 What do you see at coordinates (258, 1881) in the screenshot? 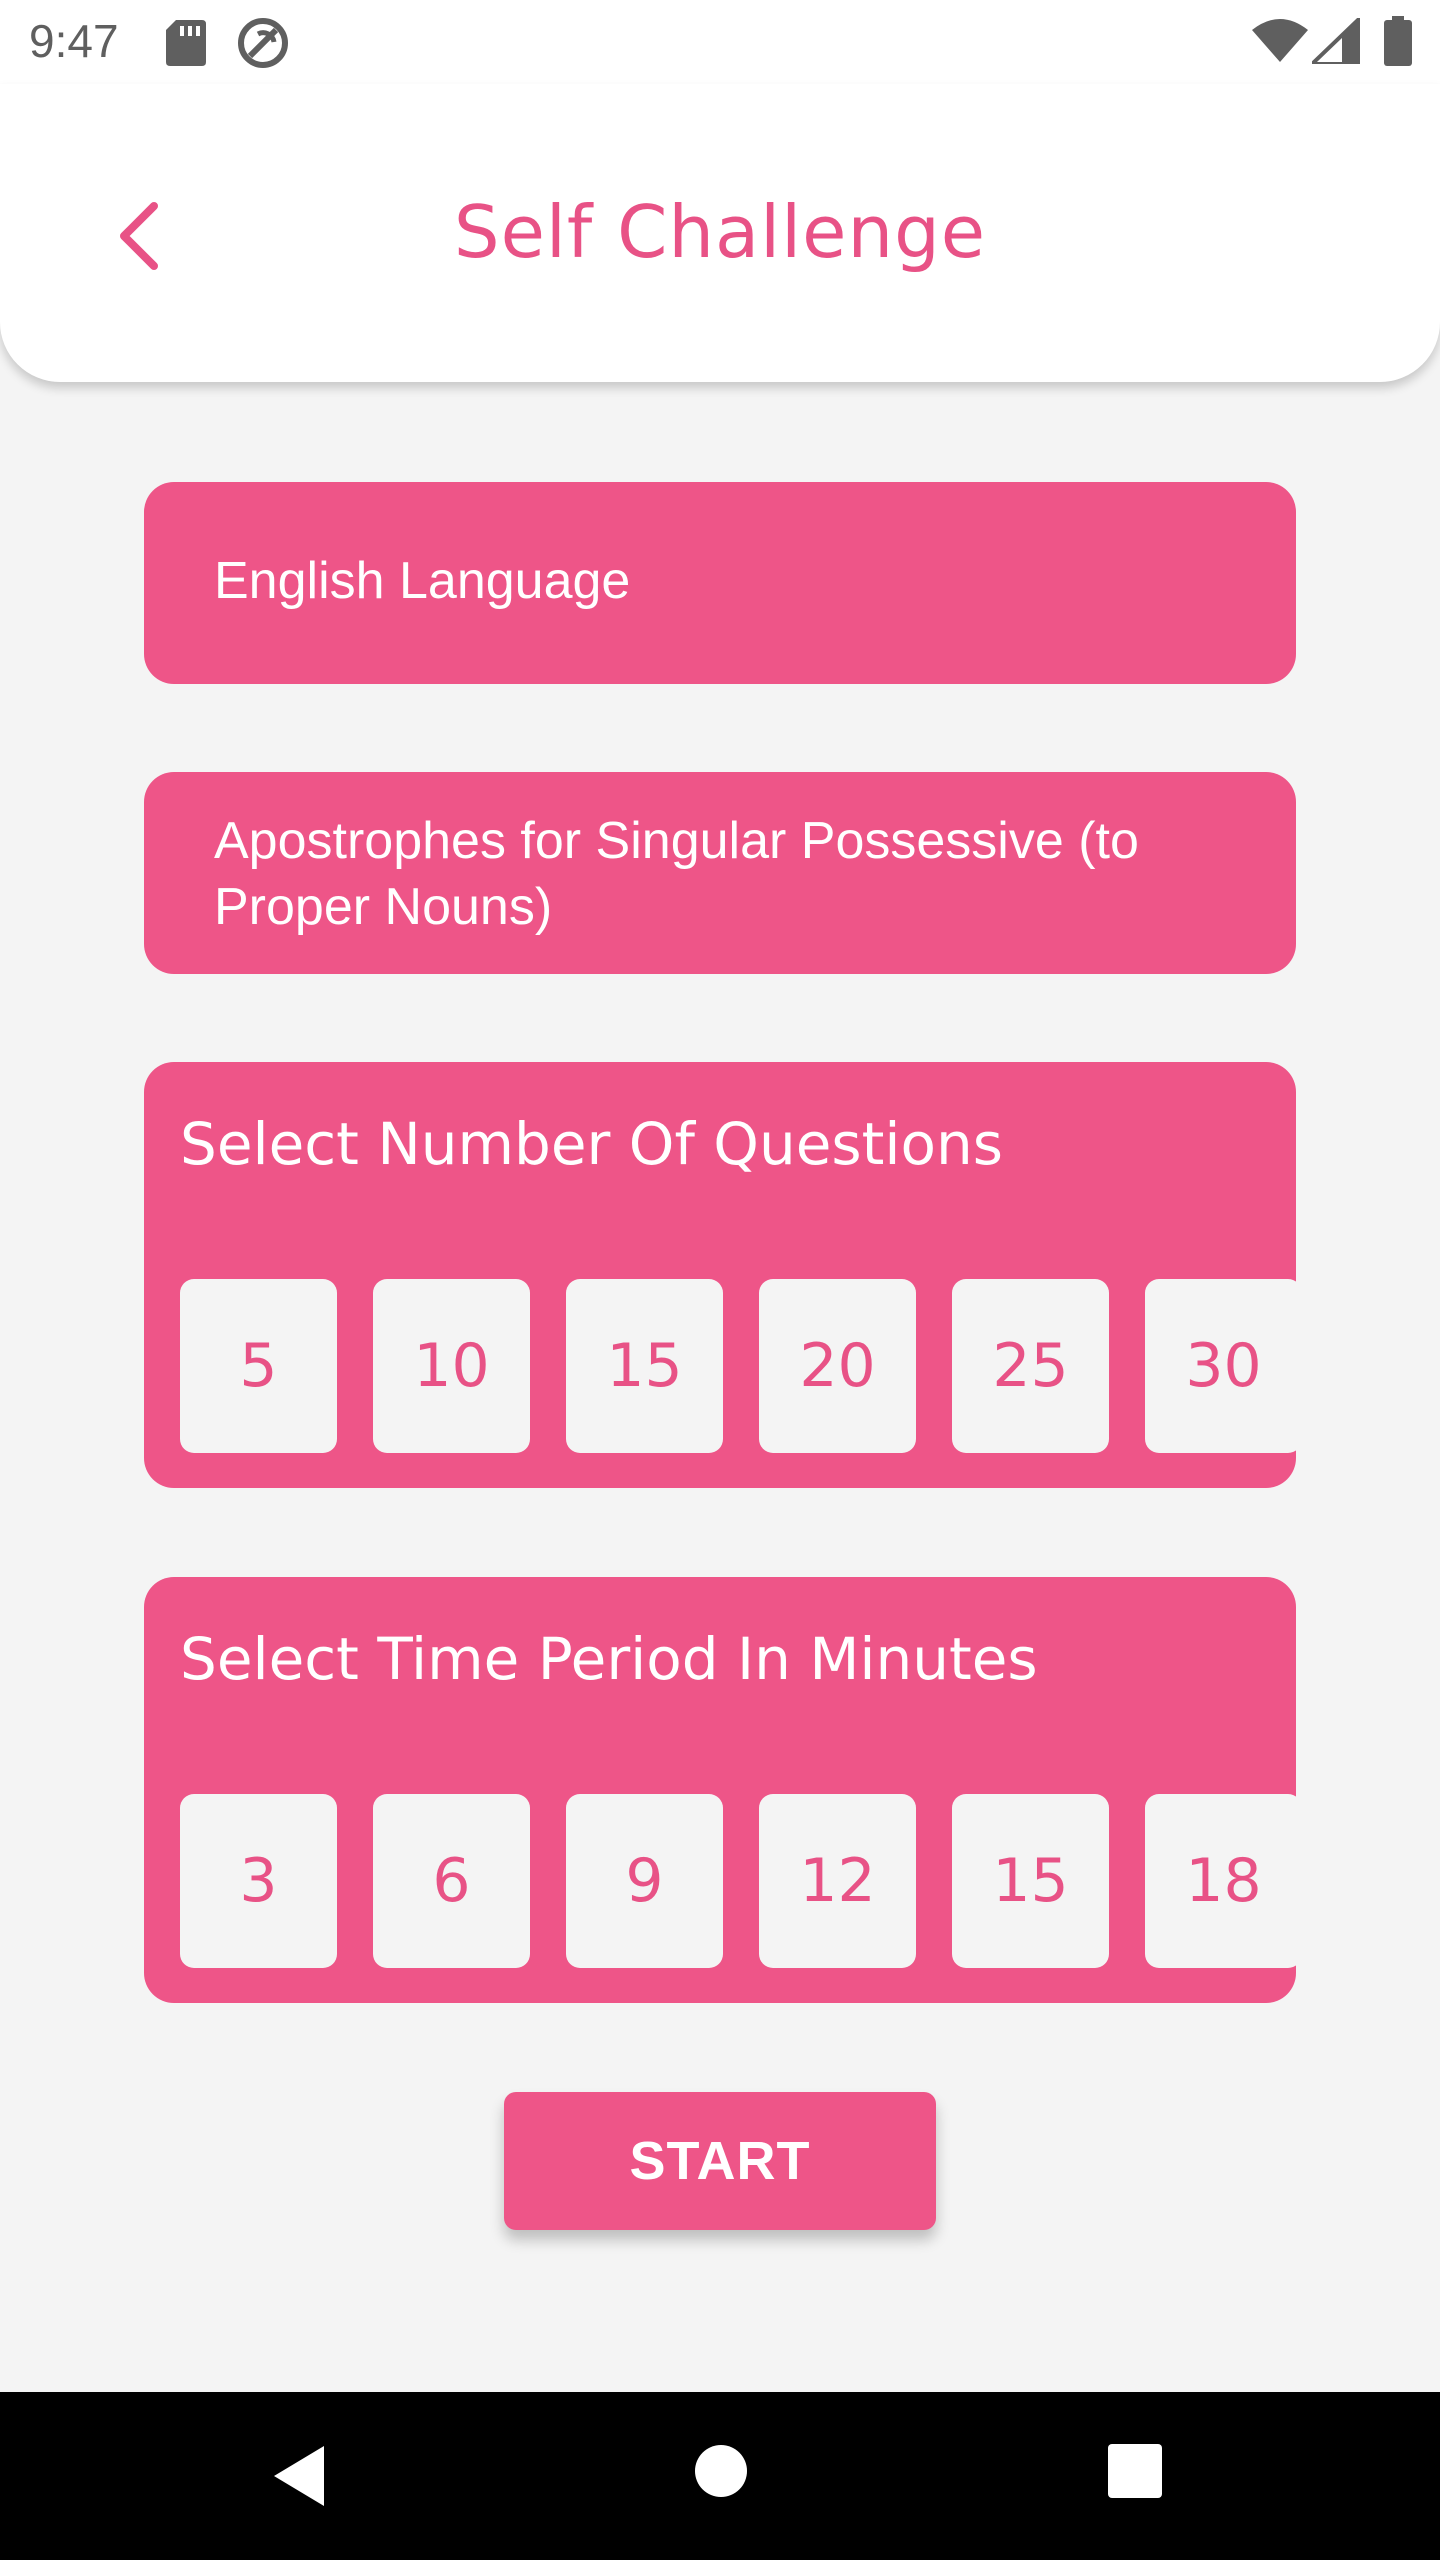
I see `time-option-3: 3` at bounding box center [258, 1881].